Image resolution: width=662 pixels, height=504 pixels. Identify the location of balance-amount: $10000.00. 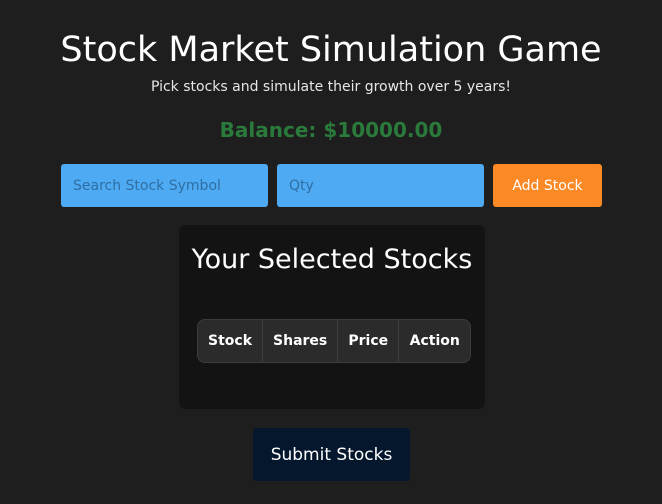
(383, 130).